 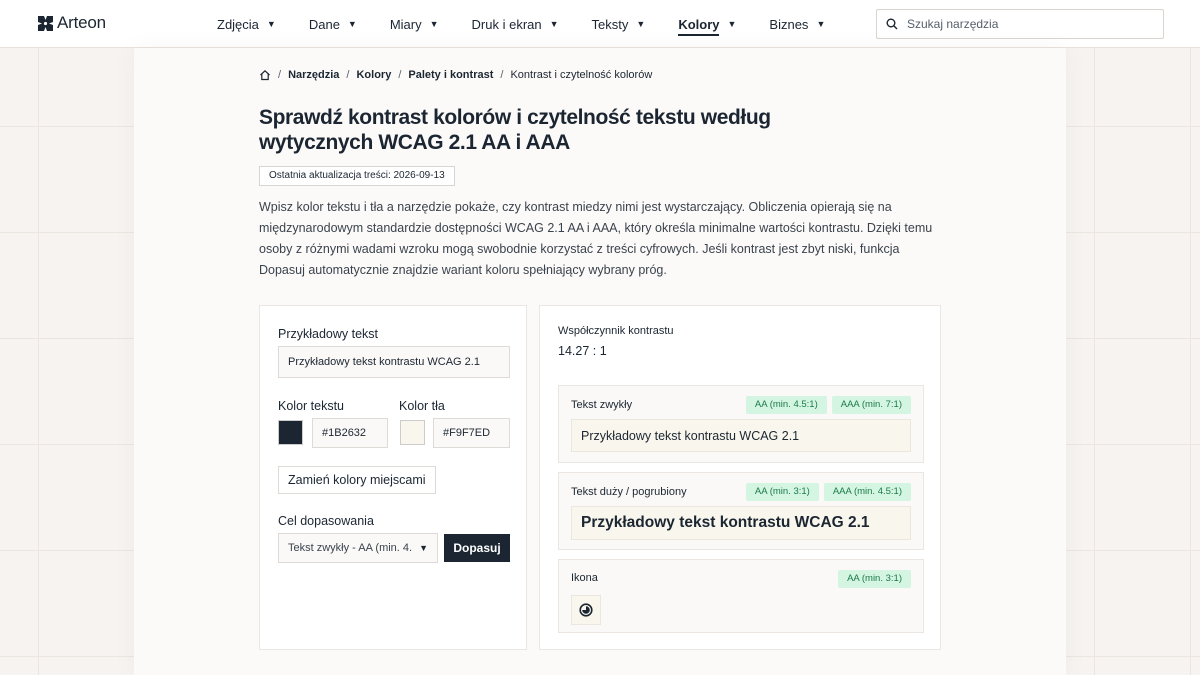 I want to click on result-icon: Ikona AA (min. 3:1), so click(x=741, y=596).